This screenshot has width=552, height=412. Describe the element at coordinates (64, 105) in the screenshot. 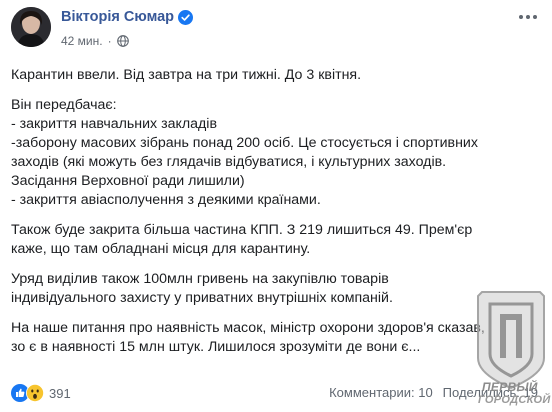

I see `post-line: Він передбачає:` at that location.